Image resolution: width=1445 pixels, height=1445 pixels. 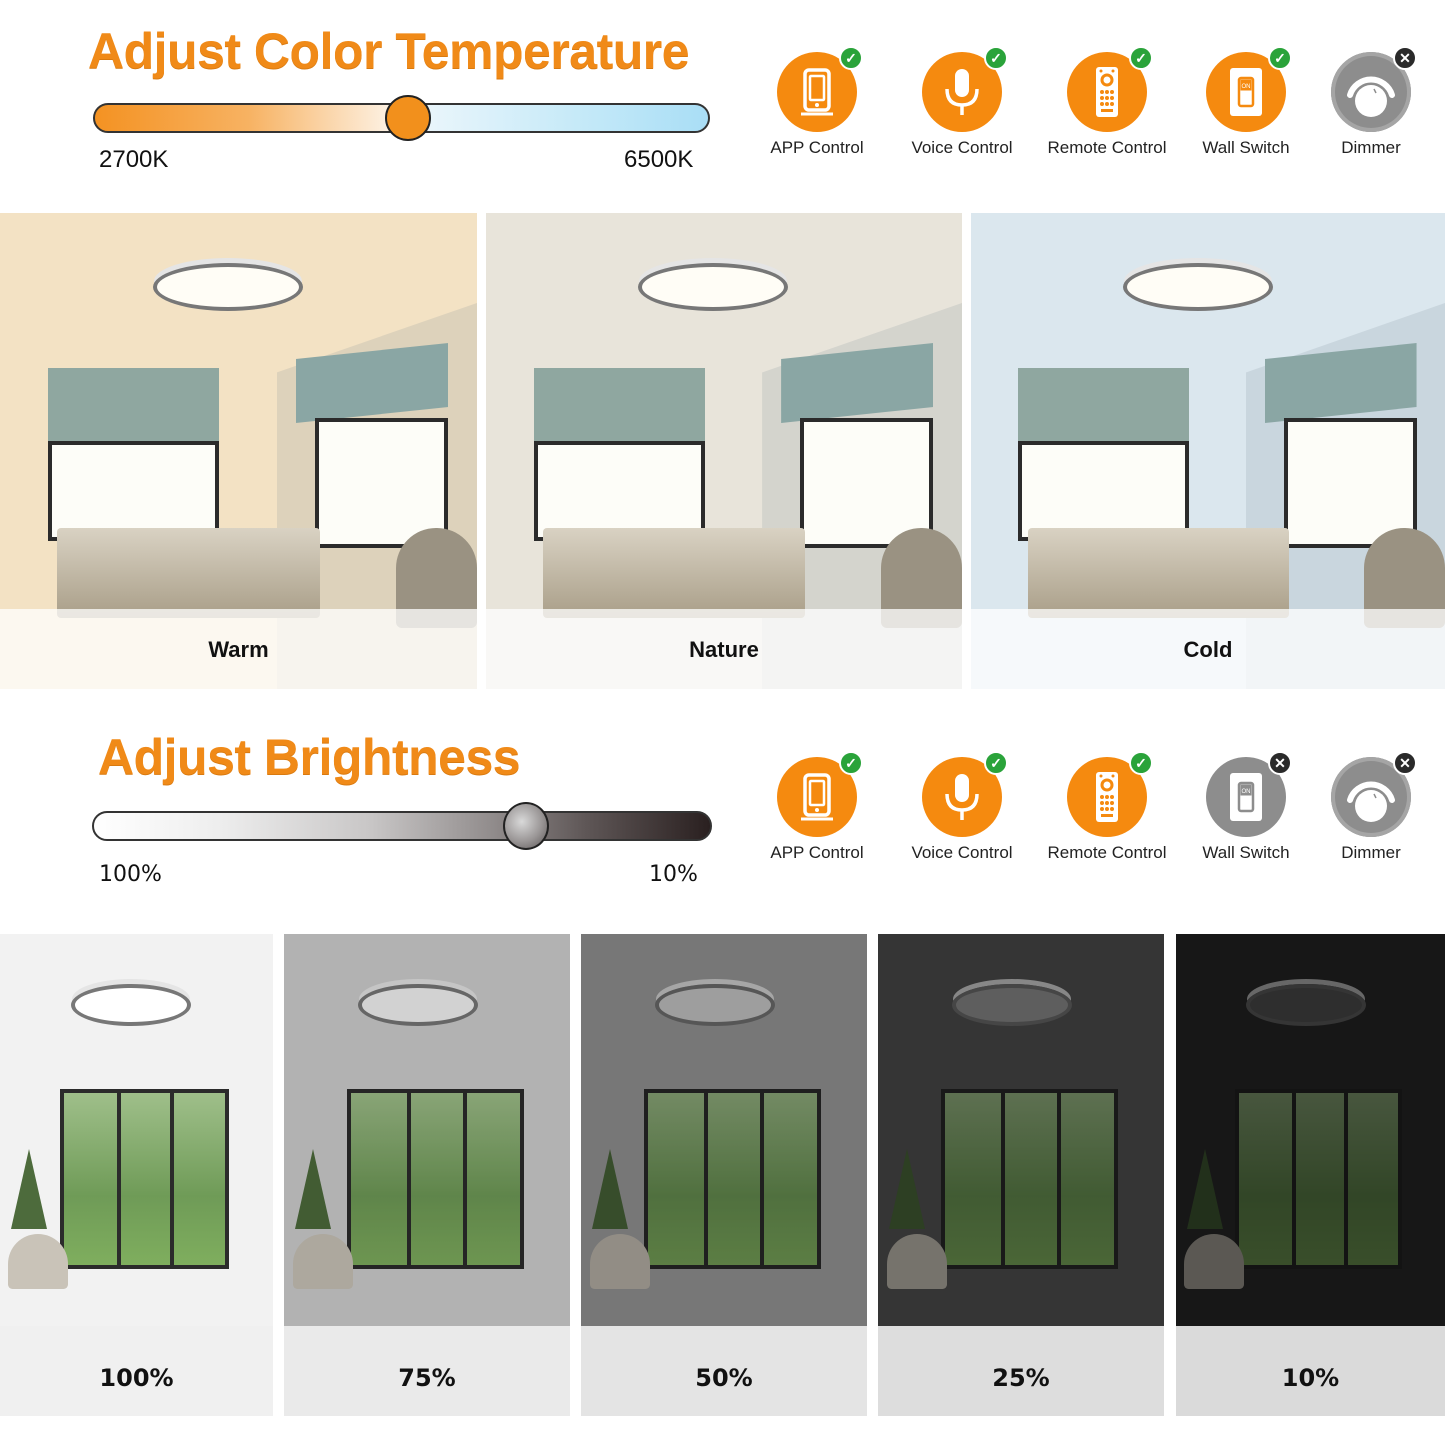 I want to click on color-temperature-max-label: 6500K, so click(x=659, y=159).